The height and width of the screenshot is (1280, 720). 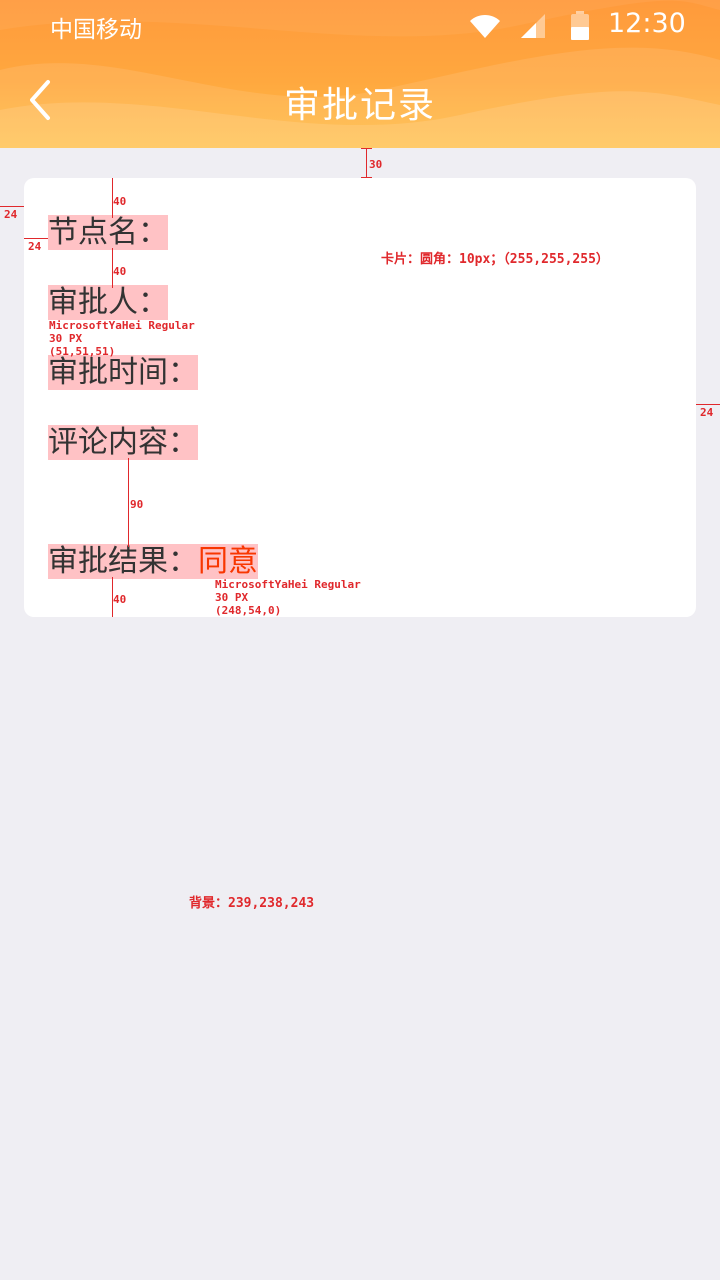 I want to click on dim-bottom-pad: 40, so click(x=120, y=599).